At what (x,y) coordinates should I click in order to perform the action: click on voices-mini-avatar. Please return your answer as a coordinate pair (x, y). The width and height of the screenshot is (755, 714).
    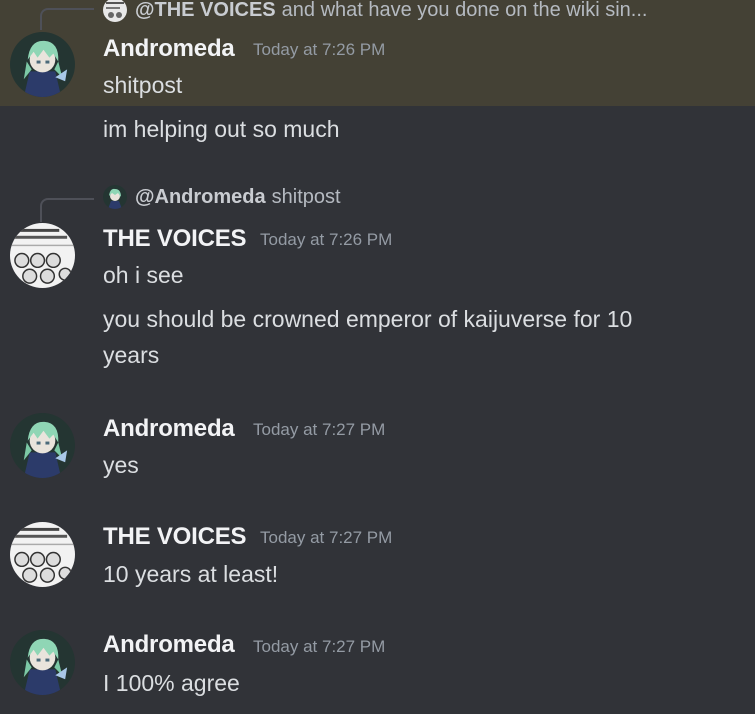
    Looking at the image, I should click on (115, 11).